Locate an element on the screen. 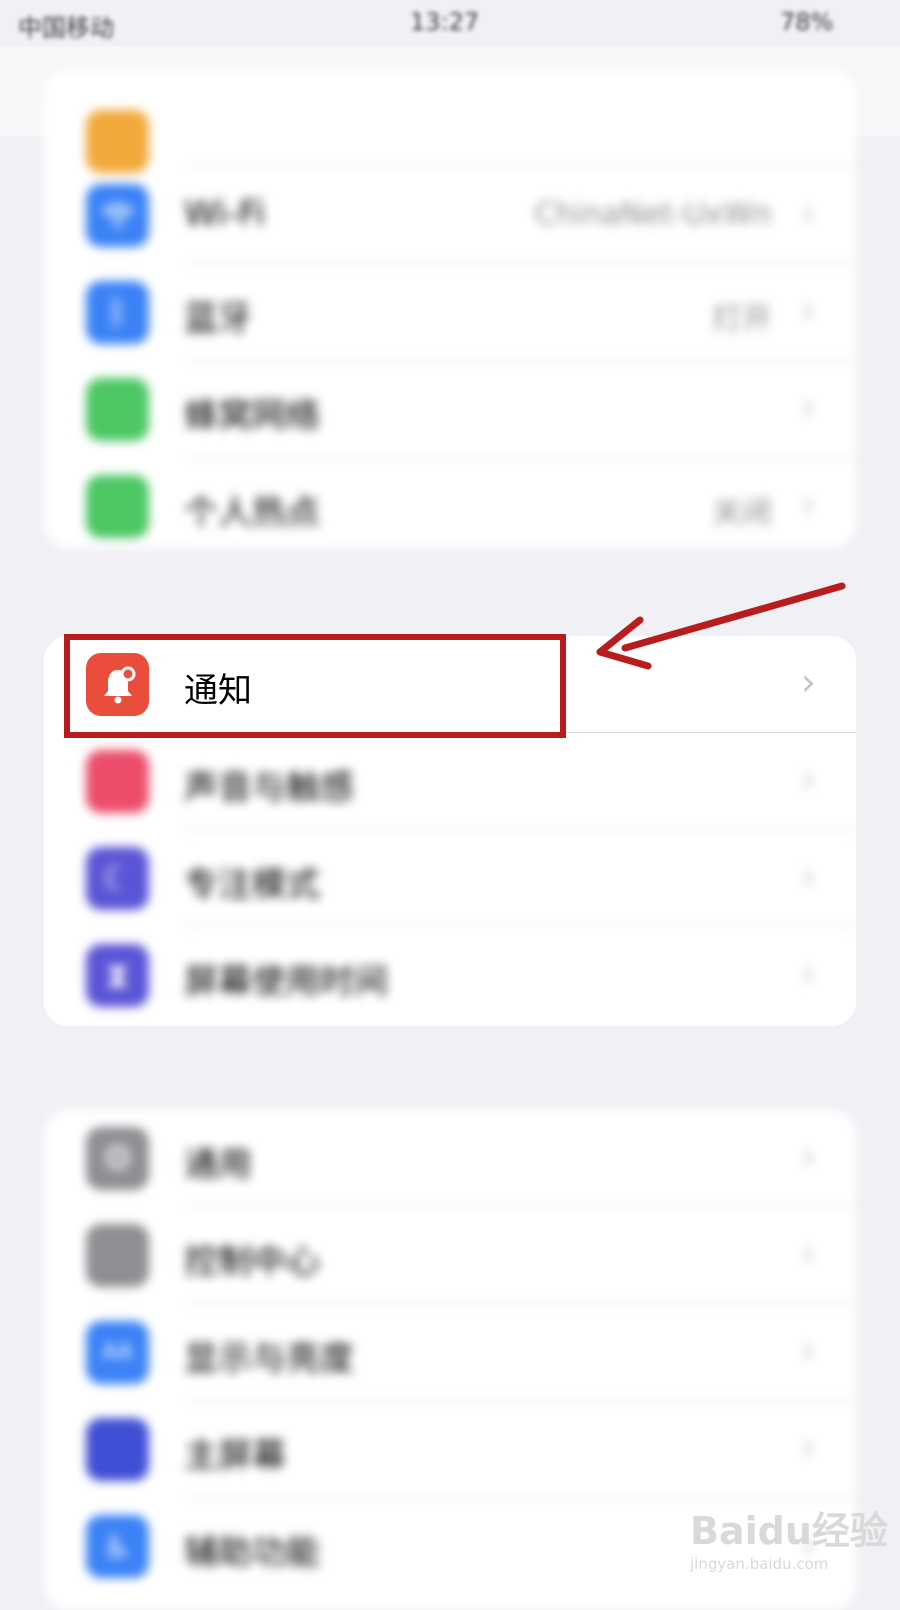 This screenshot has height=1610, width=900. watermark-url: jingyan.baidu.com is located at coordinates (759, 1564).